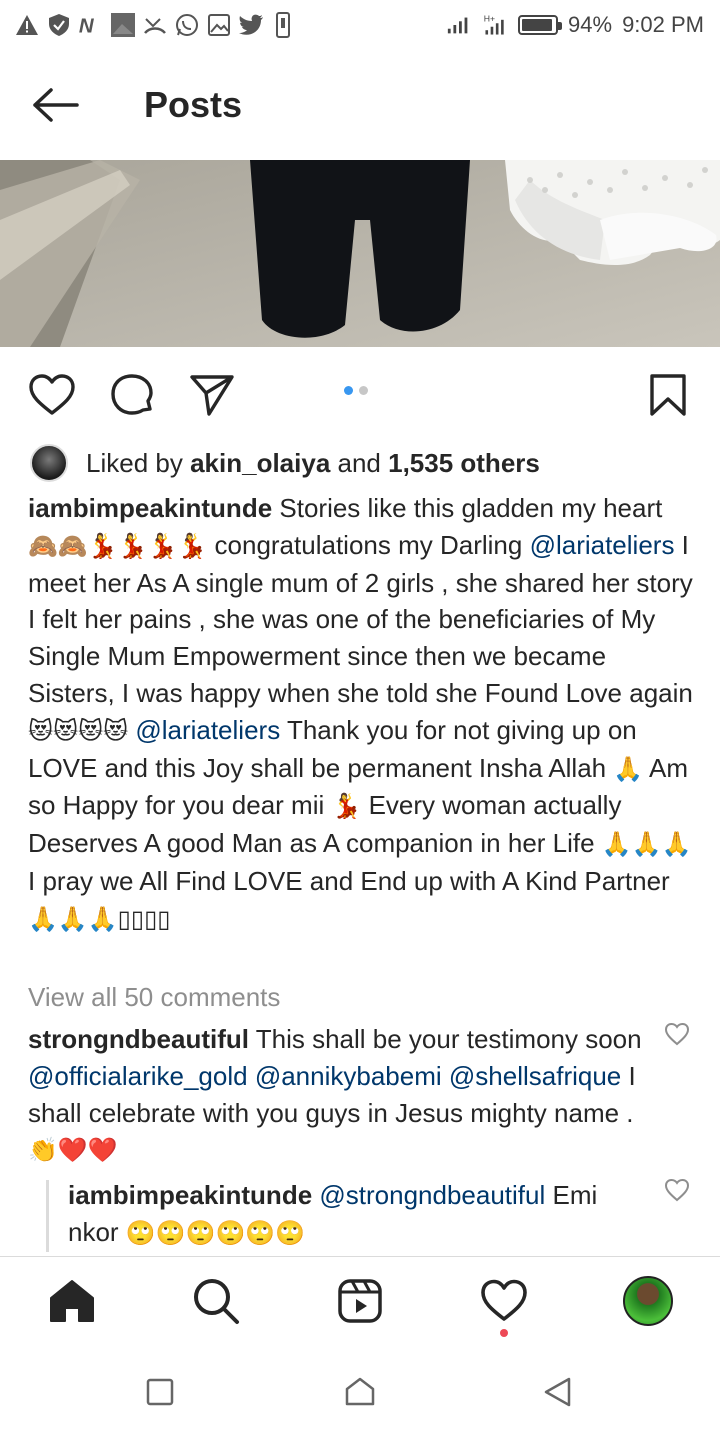  Describe the element at coordinates (47, 1216) in the screenshot. I see `reply-thread-line` at that location.